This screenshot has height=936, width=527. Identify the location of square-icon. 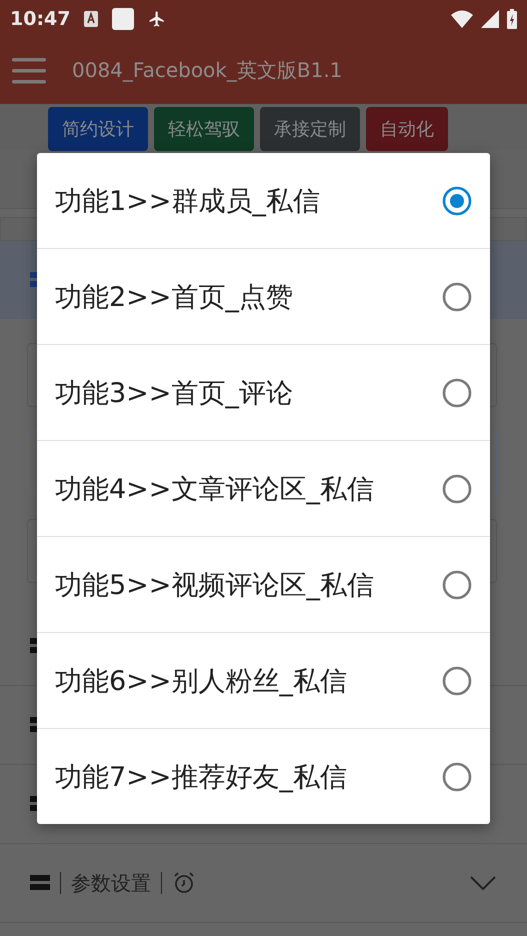
(123, 19).